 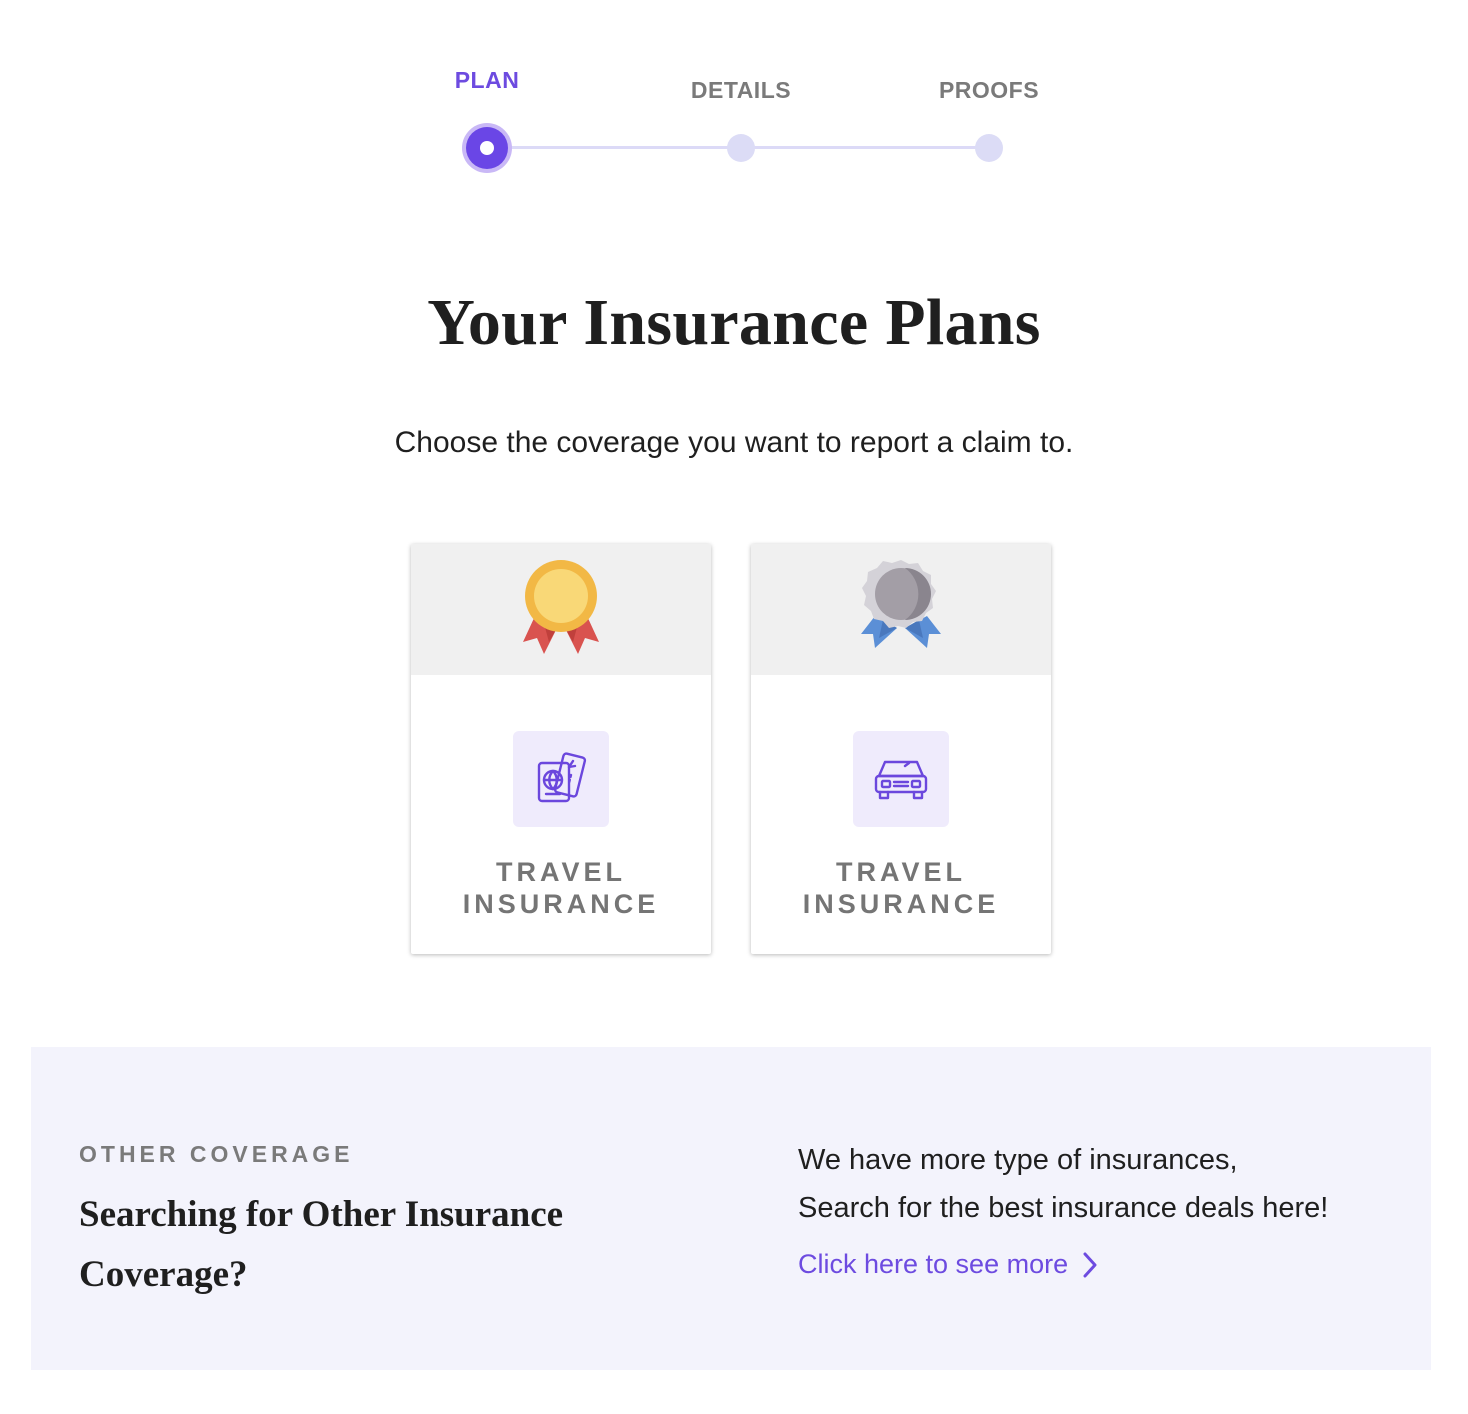 I want to click on step-dot-proofs, so click(x=989, y=148).